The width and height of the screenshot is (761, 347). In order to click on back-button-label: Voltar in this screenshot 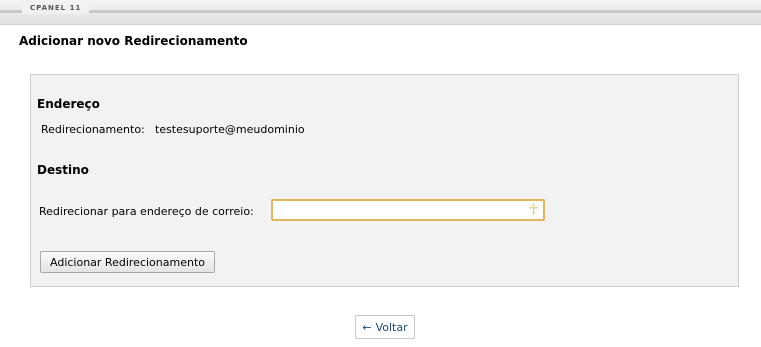, I will do `click(391, 327)`.